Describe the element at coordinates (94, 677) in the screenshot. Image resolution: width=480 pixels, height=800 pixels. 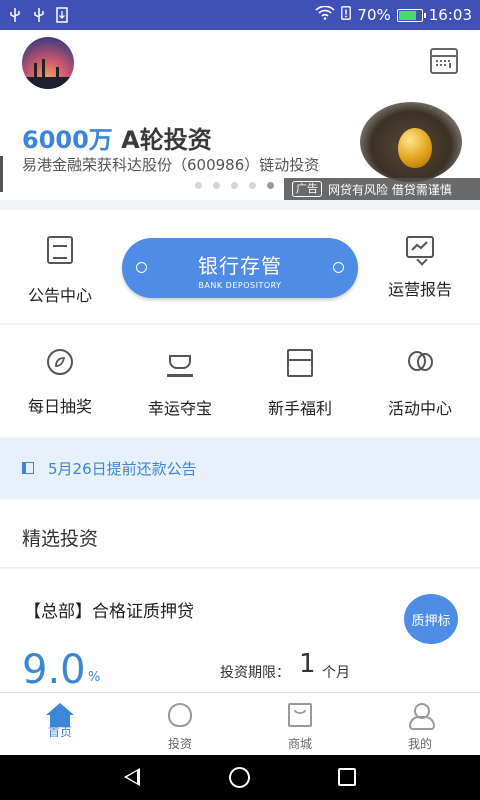
I see `rate-unit: %` at that location.